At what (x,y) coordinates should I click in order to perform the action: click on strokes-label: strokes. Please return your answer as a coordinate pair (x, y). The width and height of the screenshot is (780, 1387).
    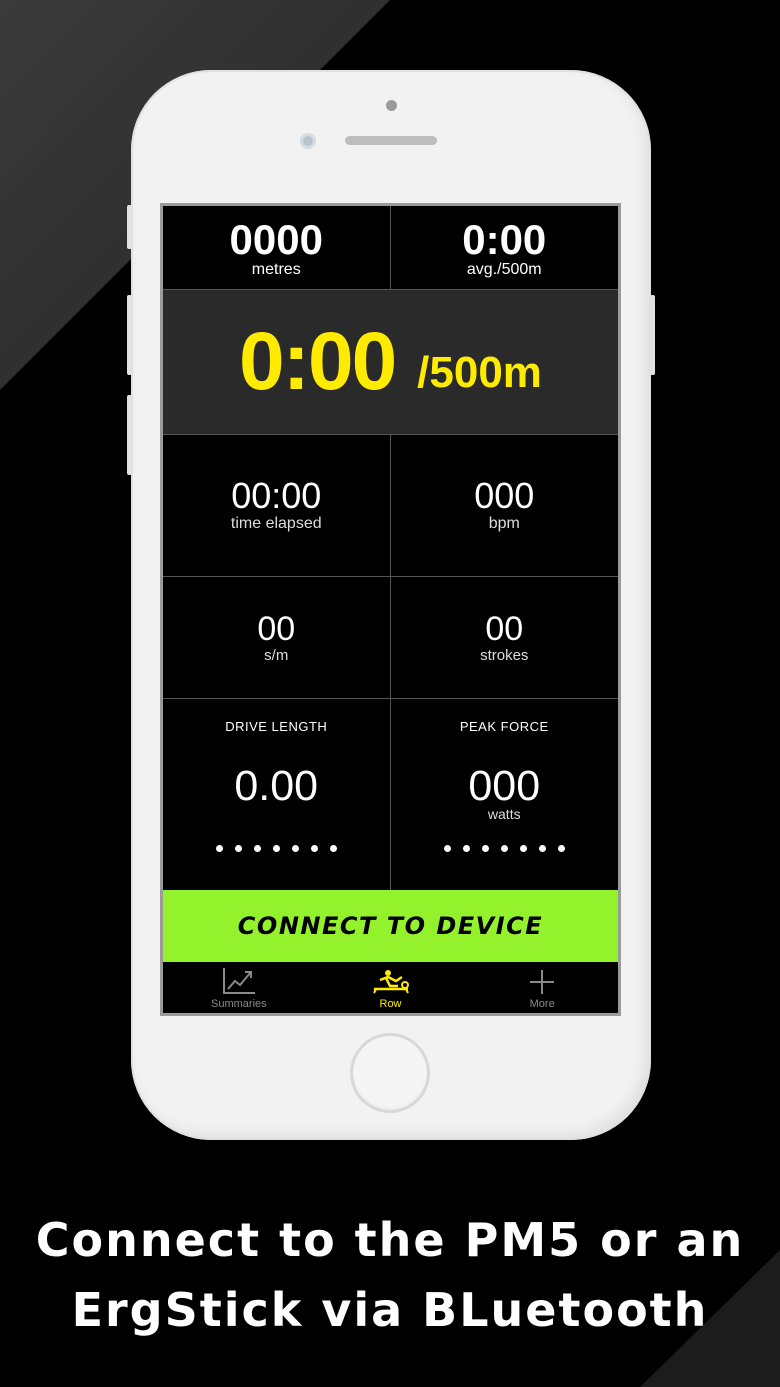
    Looking at the image, I should click on (504, 655).